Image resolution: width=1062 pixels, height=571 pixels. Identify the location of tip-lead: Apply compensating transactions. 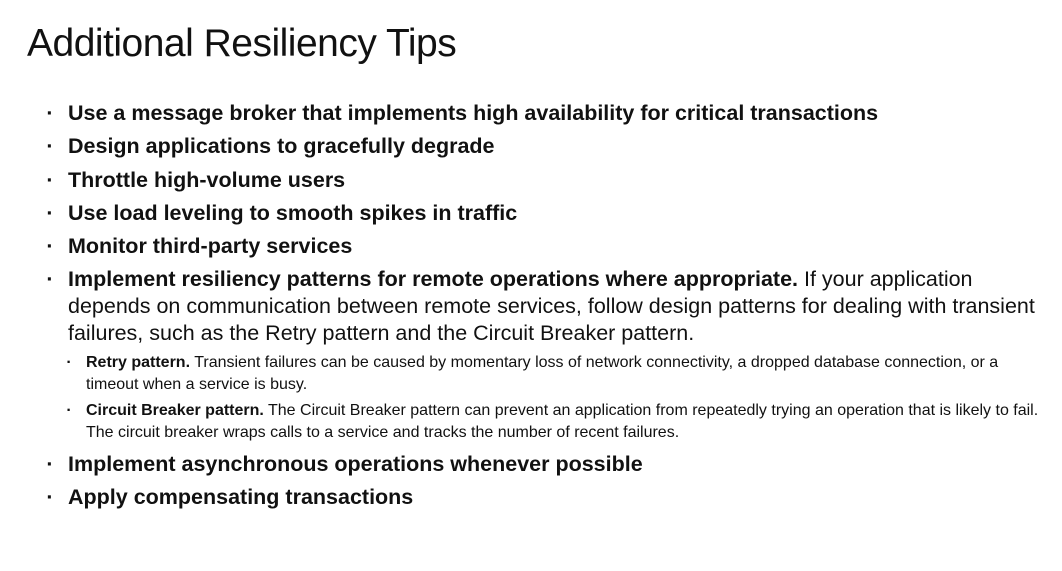
(241, 497).